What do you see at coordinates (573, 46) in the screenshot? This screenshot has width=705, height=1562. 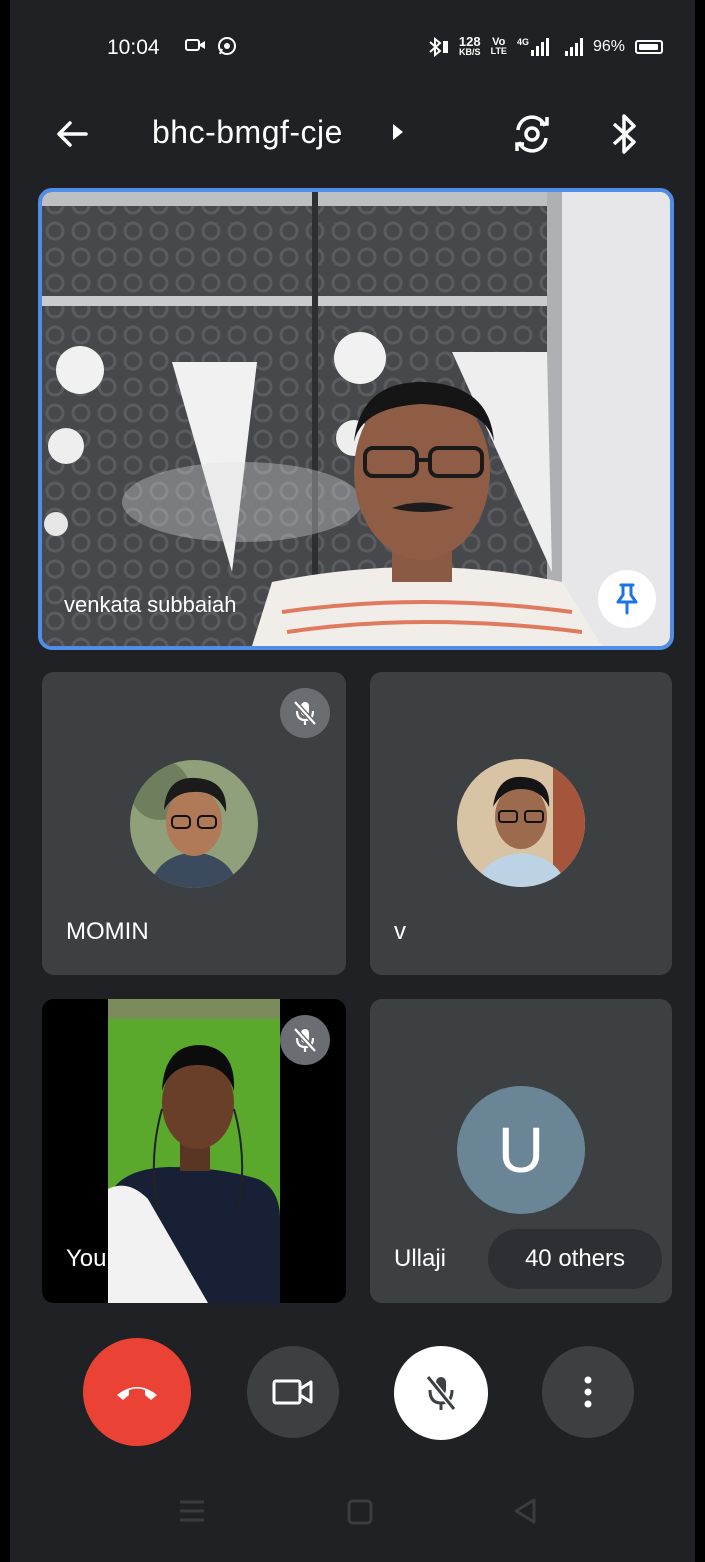 I see `signal-strength-icon` at bounding box center [573, 46].